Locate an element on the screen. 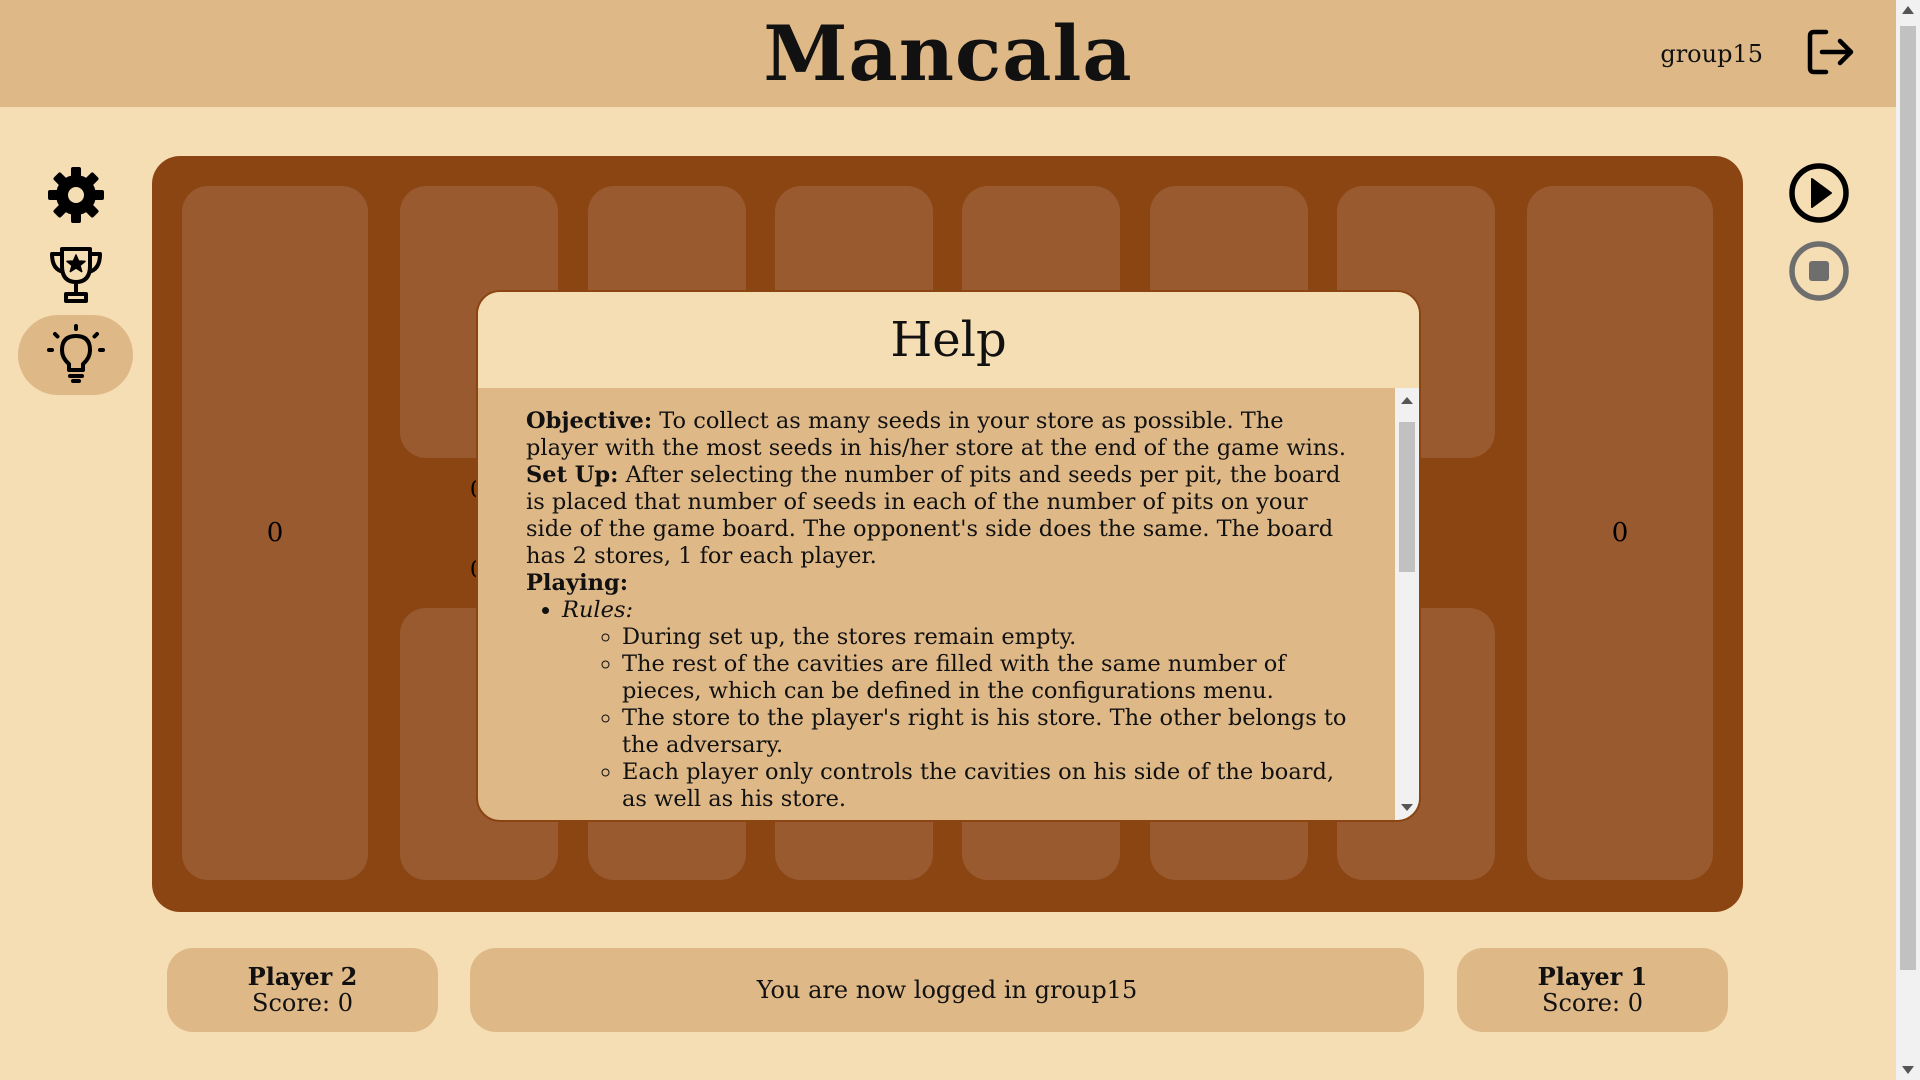  stop-icon is located at coordinates (1819, 271).